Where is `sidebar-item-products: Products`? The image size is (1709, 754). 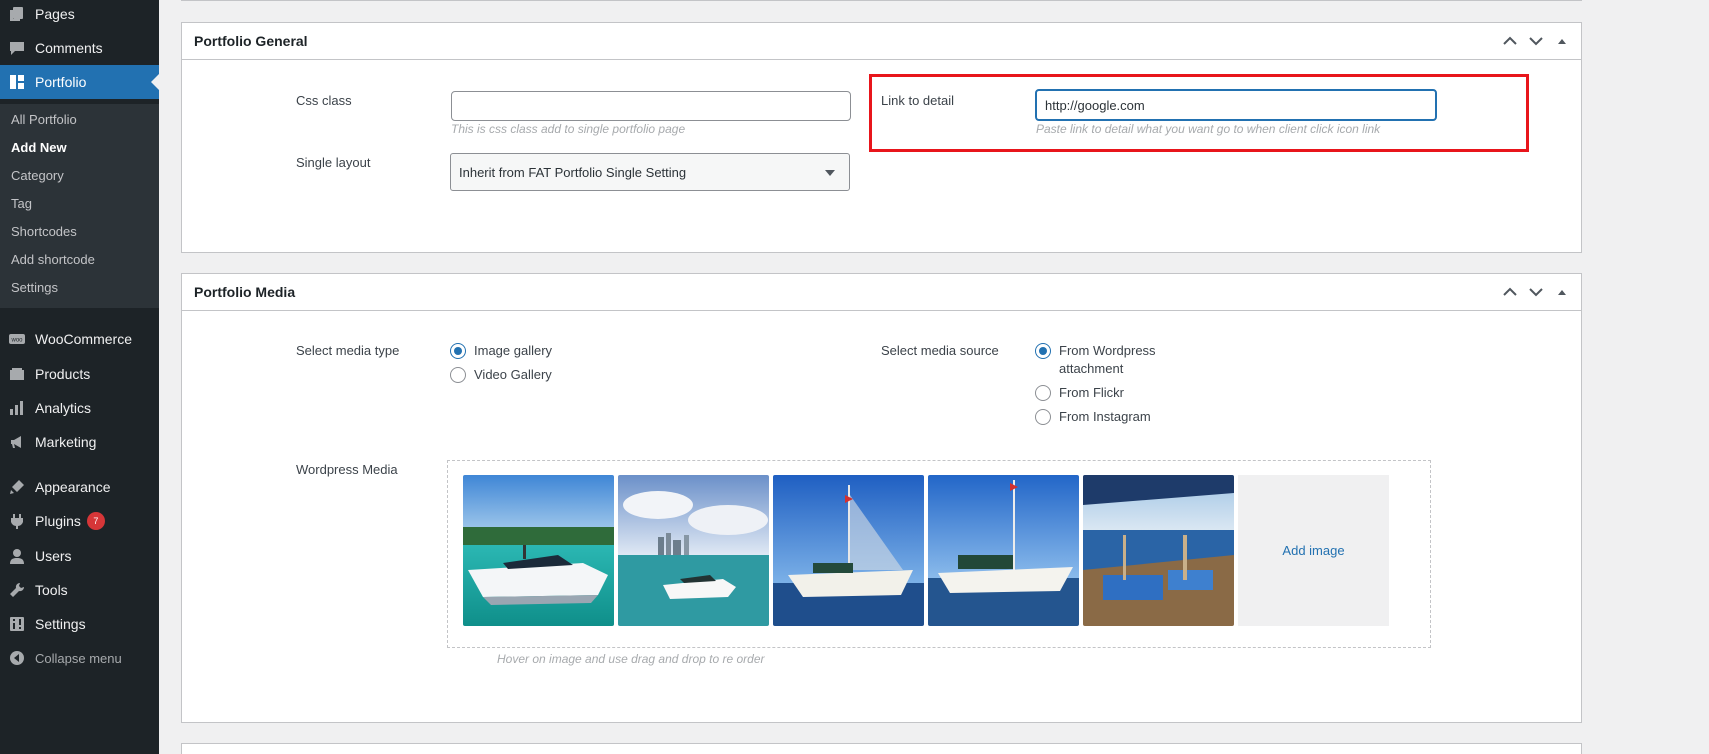
sidebar-item-products: Products is located at coordinates (79, 374).